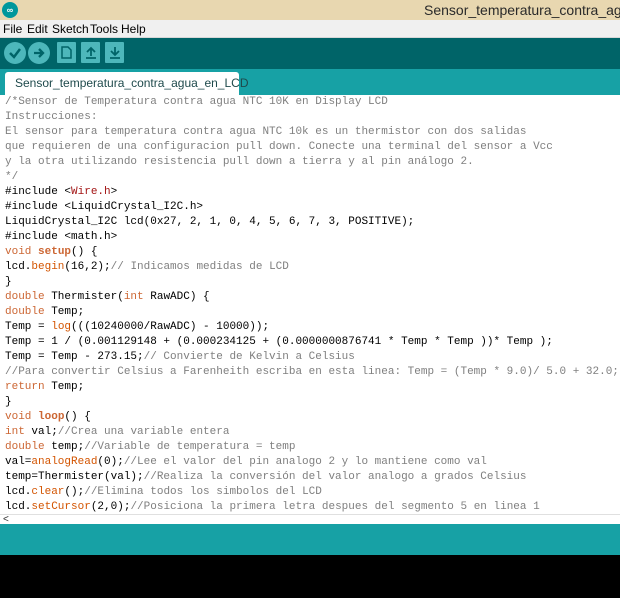  What do you see at coordinates (10, 10) in the screenshot?
I see `arduino-logo-icon: ∞` at bounding box center [10, 10].